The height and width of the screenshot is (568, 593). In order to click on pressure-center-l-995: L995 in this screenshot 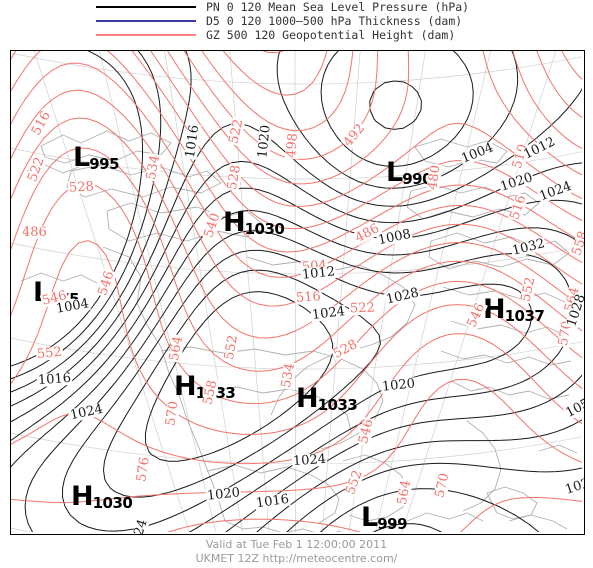, I will do `click(96, 157)`.